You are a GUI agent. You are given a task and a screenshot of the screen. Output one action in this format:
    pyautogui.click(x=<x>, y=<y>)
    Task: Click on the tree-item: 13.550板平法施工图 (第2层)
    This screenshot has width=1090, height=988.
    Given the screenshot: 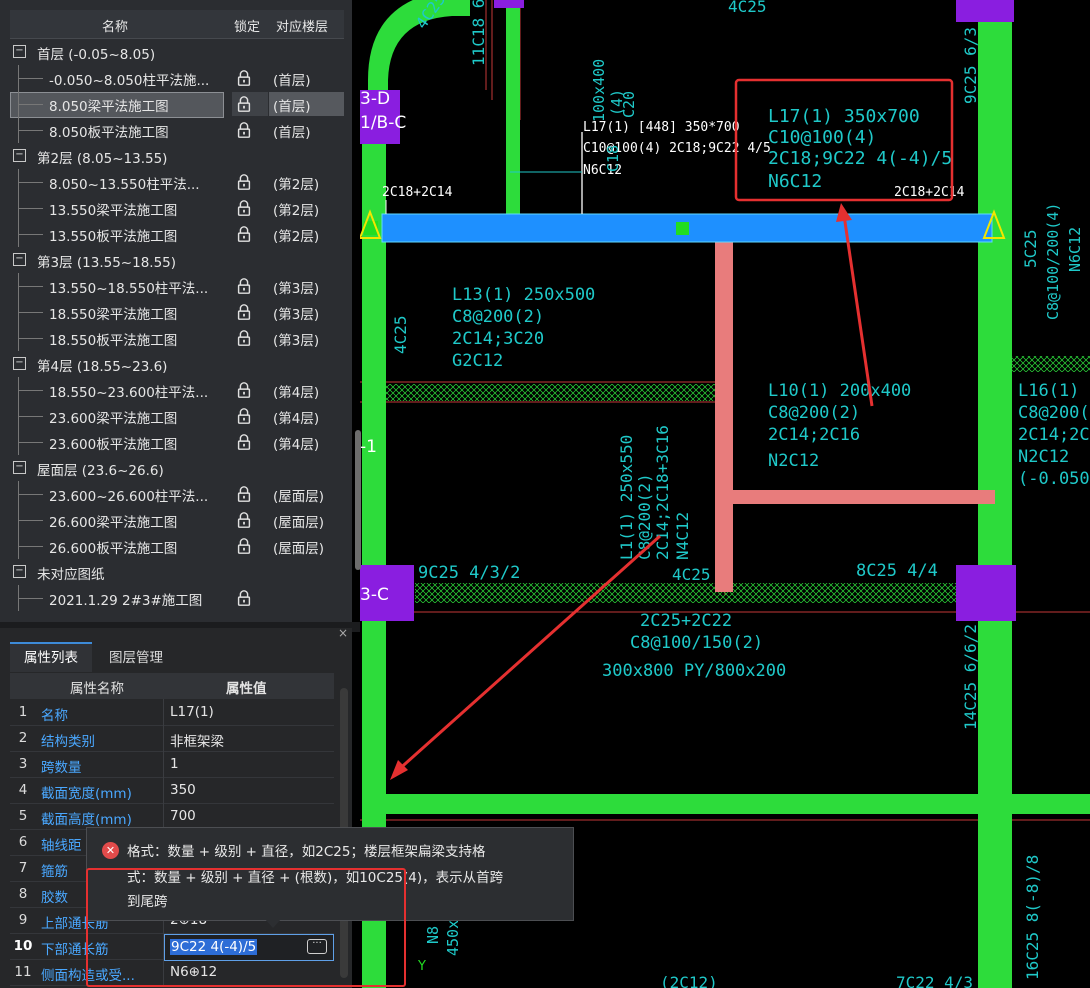 What is the action you would take?
    pyautogui.click(x=177, y=234)
    